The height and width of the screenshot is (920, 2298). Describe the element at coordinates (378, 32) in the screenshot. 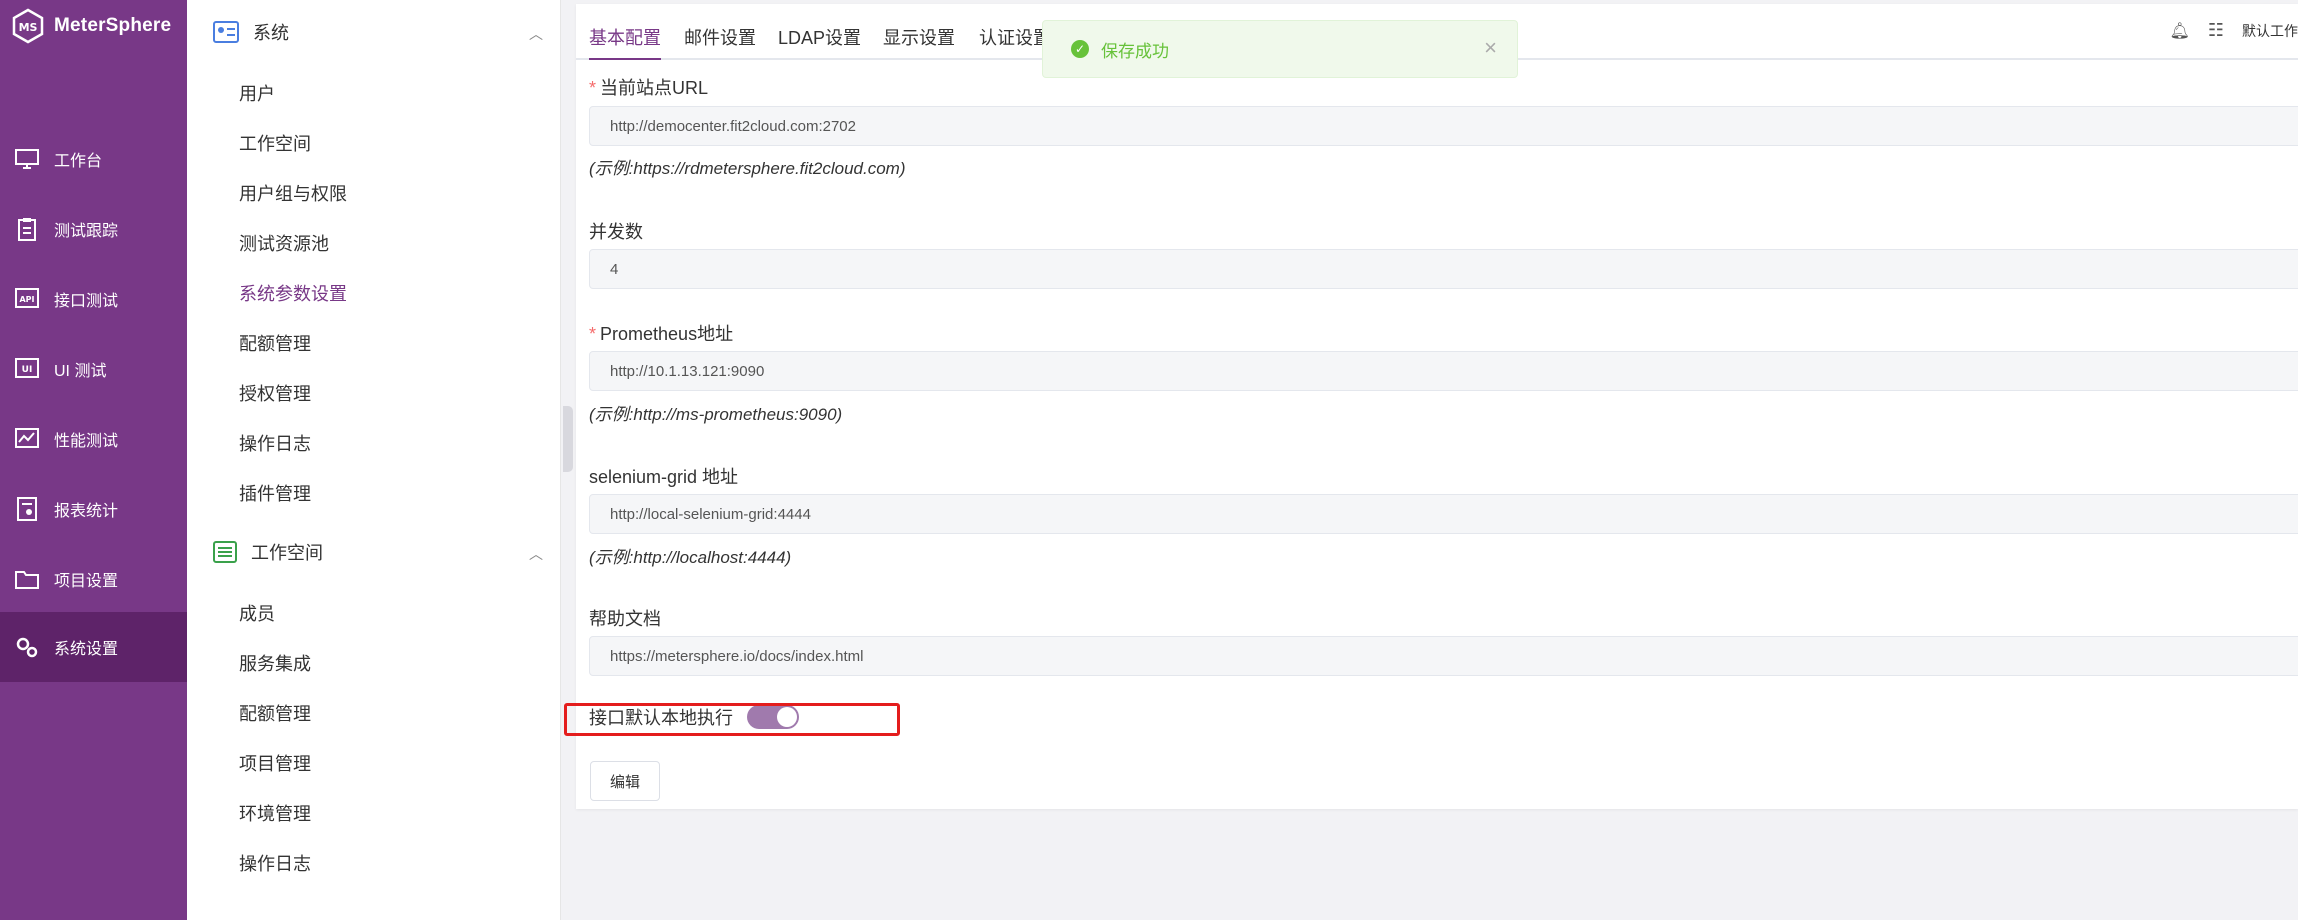

I see `submenu-group-system: 系统 ︿` at that location.